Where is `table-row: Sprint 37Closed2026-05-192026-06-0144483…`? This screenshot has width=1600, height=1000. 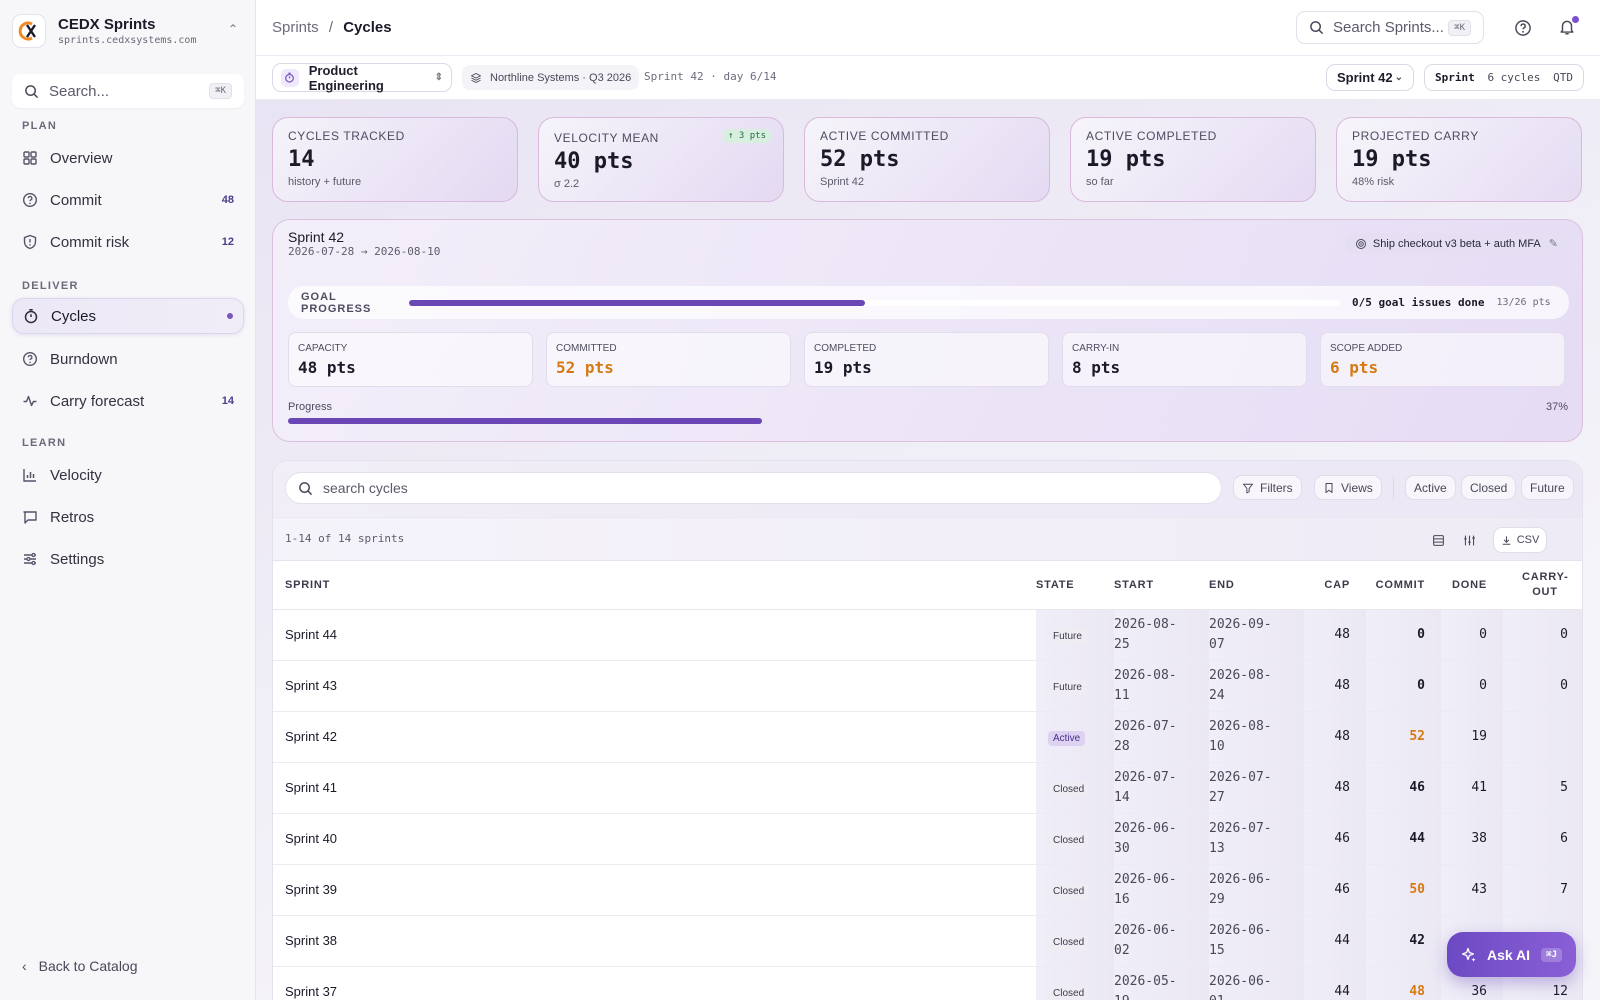
table-row: Sprint 37Closed2026-05-192026-06-0144483… is located at coordinates (927, 983).